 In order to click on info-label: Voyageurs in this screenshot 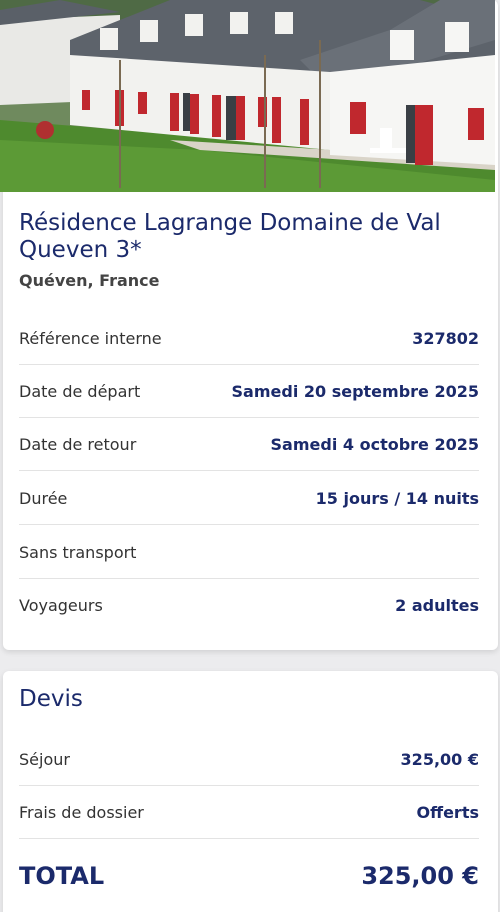, I will do `click(61, 605)`.